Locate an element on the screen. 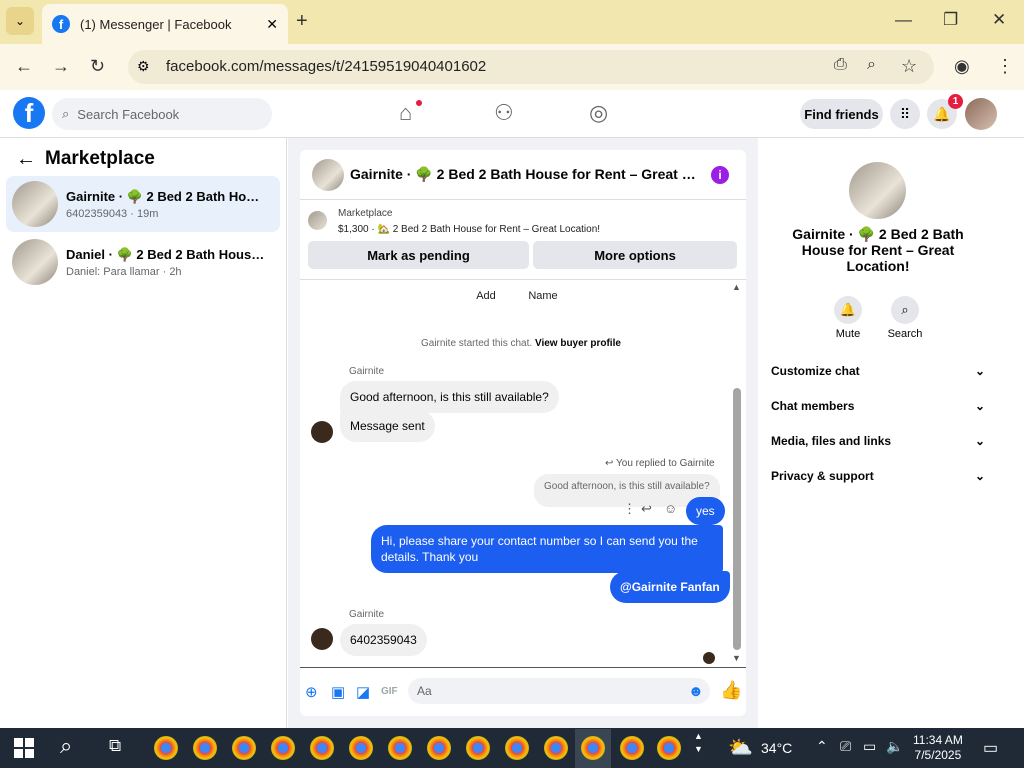 This screenshot has width=1024, height=768. facebook-search-input: ⌕ Search Facebook is located at coordinates (162, 114).